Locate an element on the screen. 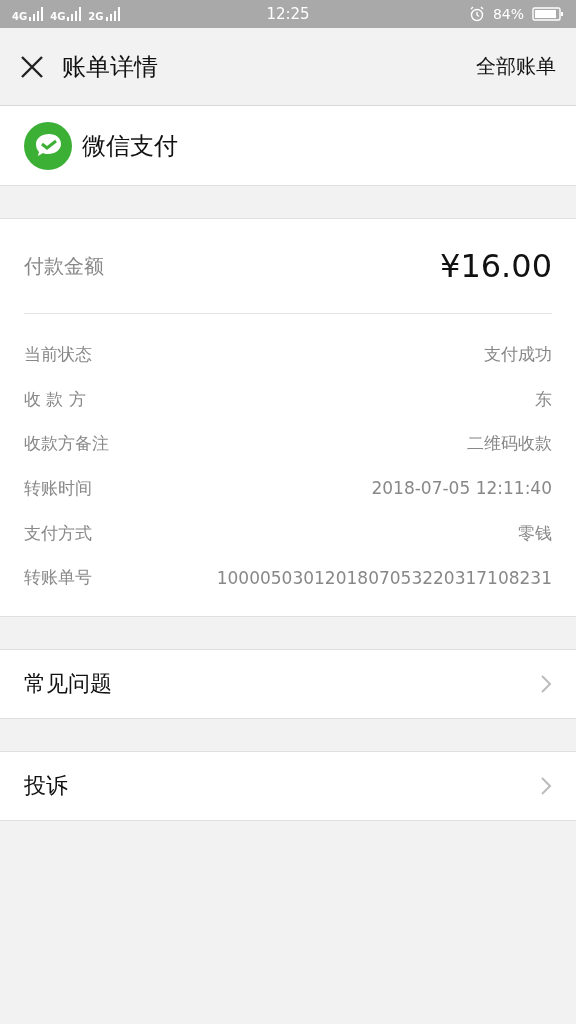 This screenshot has height=1024, width=576. close-button is located at coordinates (32, 66).